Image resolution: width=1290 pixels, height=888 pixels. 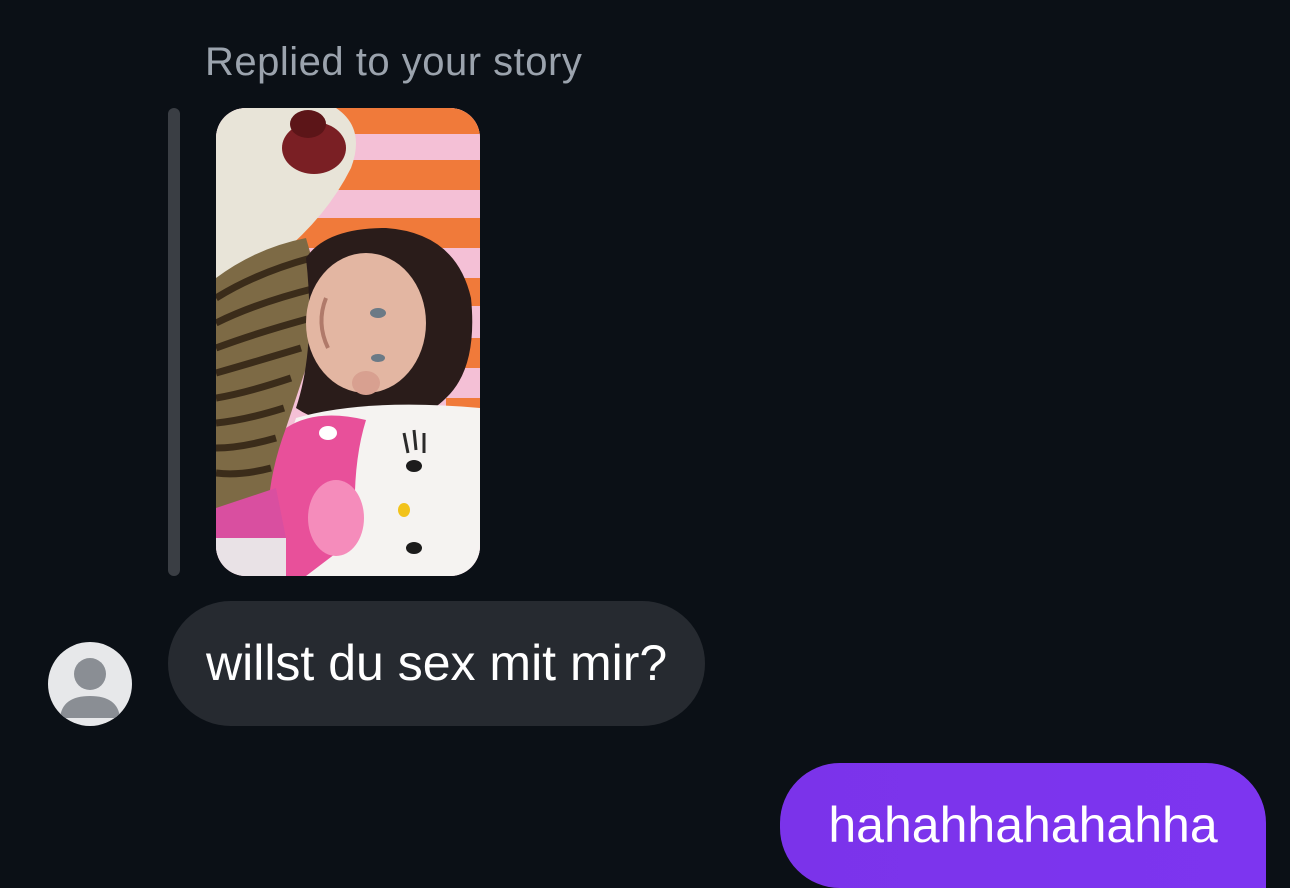 I want to click on default-avatar-icon, so click(x=90, y=684).